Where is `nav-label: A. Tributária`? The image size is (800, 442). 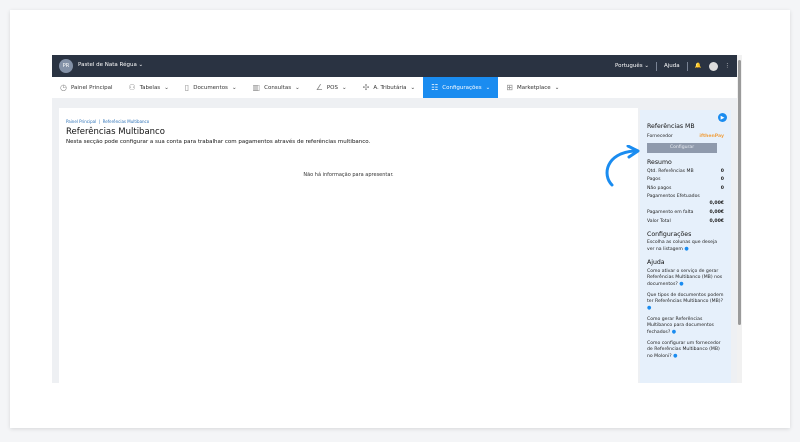
nav-label: A. Tributária is located at coordinates (390, 87).